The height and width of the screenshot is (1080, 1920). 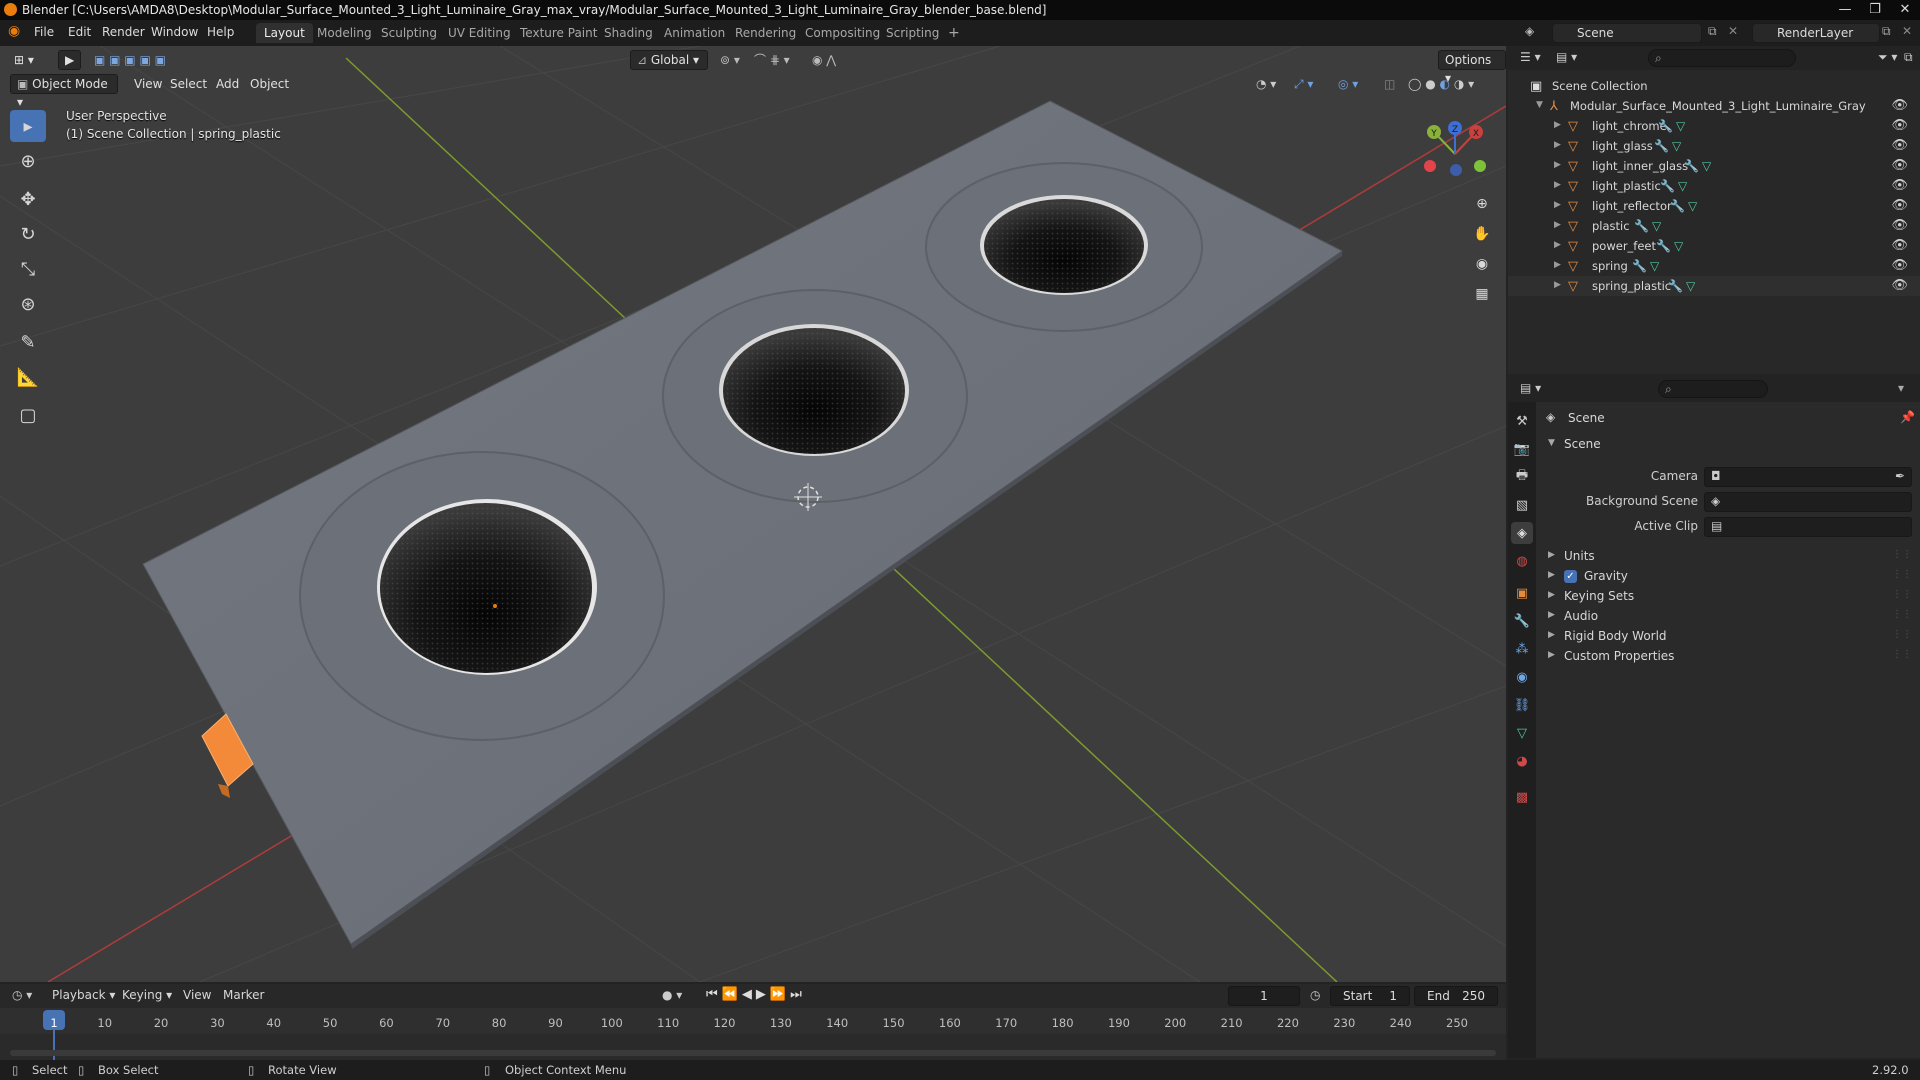 What do you see at coordinates (1570, 576) in the screenshot?
I see `gravity-checkbox: ✓` at bounding box center [1570, 576].